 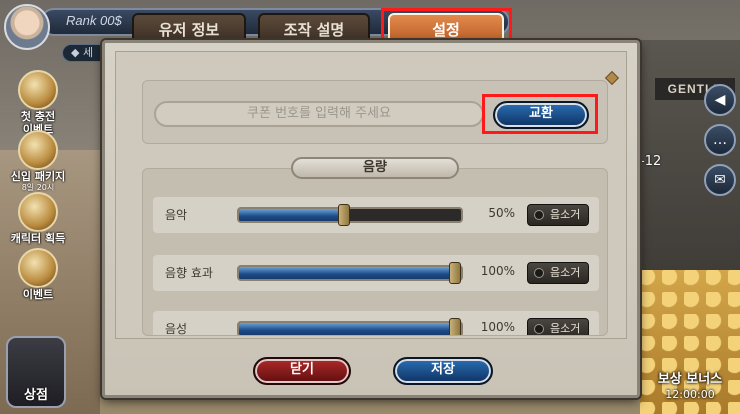 I want to click on voice-mute-button: 음소거, so click(x=558, y=326).